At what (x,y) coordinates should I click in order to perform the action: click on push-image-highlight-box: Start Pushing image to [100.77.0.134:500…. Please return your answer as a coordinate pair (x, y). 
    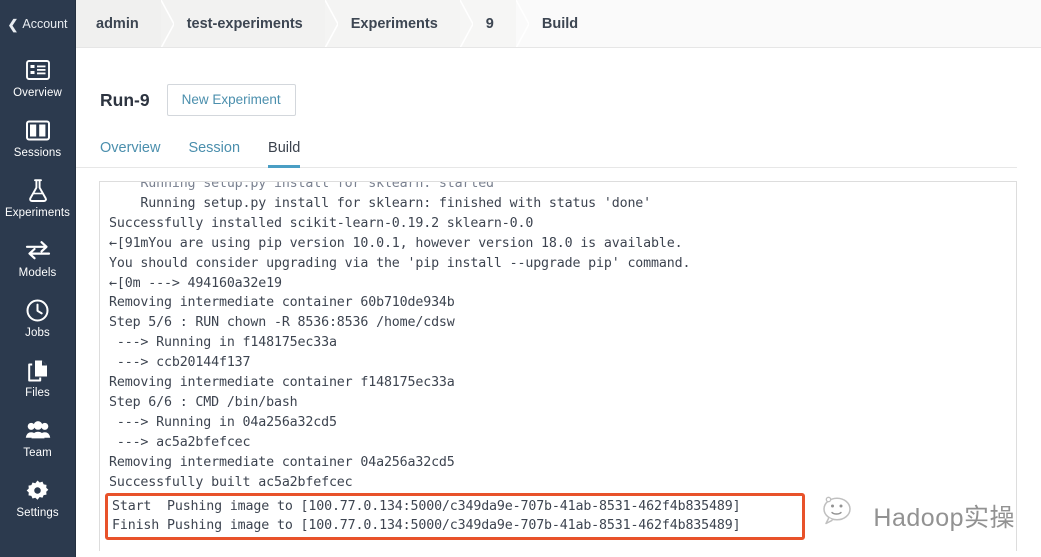
    Looking at the image, I should click on (455, 516).